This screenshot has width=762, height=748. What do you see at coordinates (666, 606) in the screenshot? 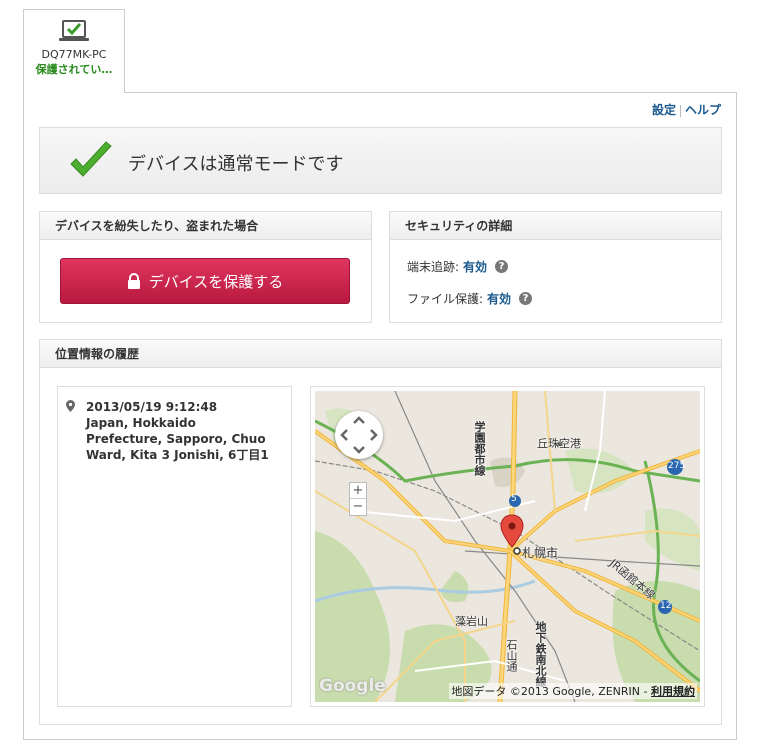
I see `map-label-route12: 12` at bounding box center [666, 606].